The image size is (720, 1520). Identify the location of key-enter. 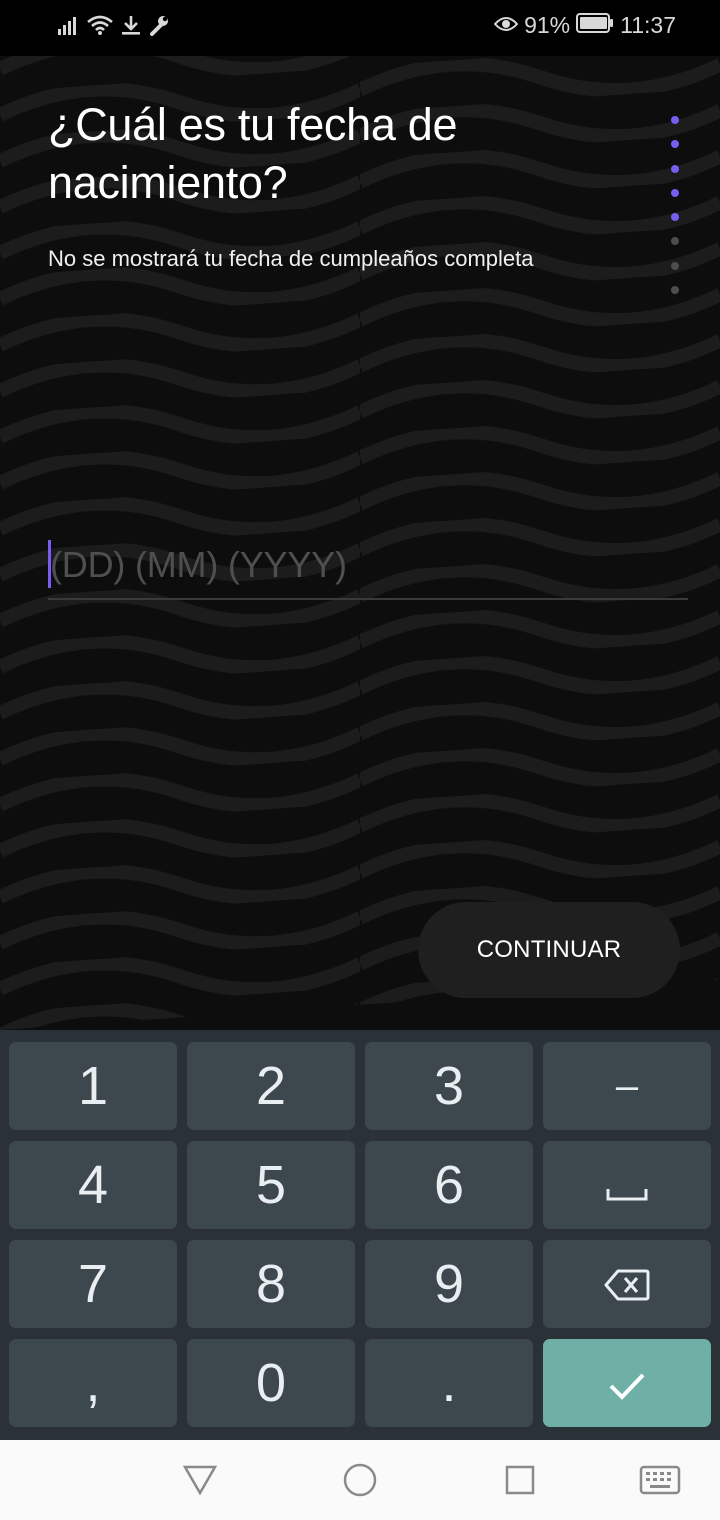
(627, 1383).